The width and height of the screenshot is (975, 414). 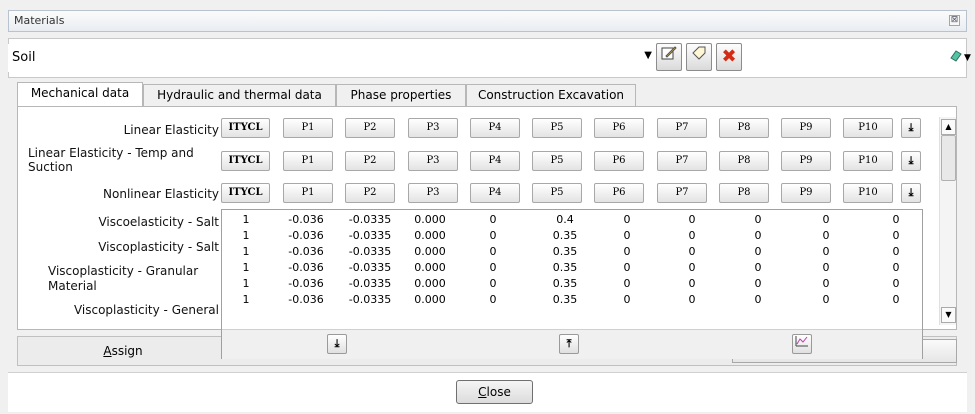 What do you see at coordinates (699, 57) in the screenshot?
I see `tag-material-button` at bounding box center [699, 57].